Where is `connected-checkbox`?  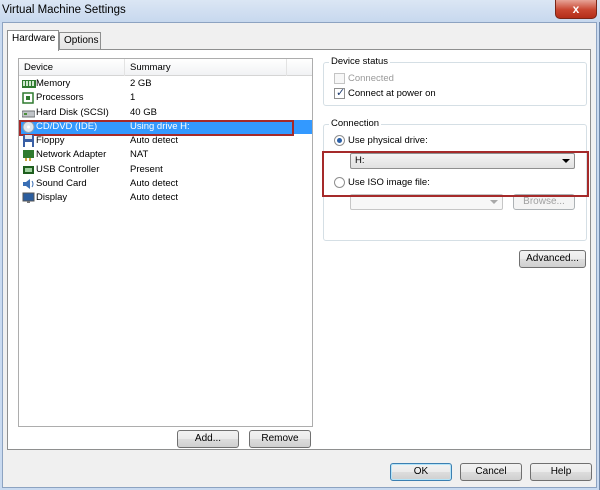
connected-checkbox is located at coordinates (339, 78).